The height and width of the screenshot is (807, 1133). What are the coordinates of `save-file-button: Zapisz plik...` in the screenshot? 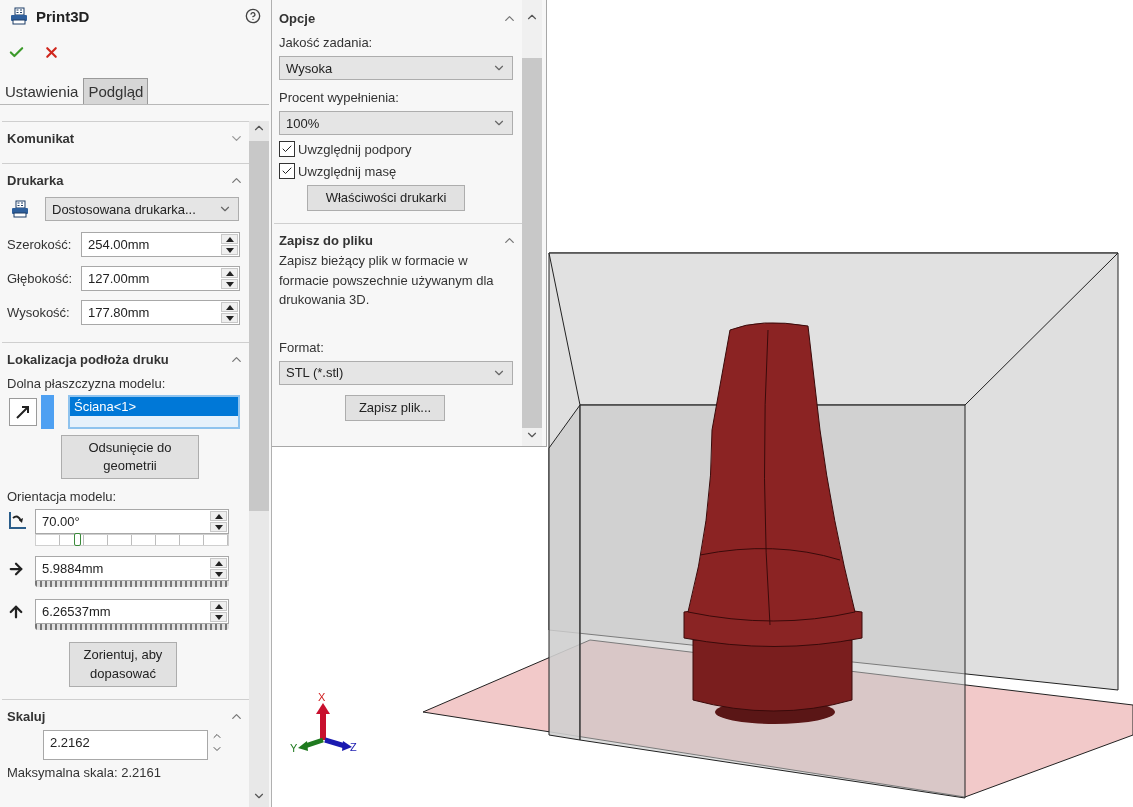 It's located at (395, 407).